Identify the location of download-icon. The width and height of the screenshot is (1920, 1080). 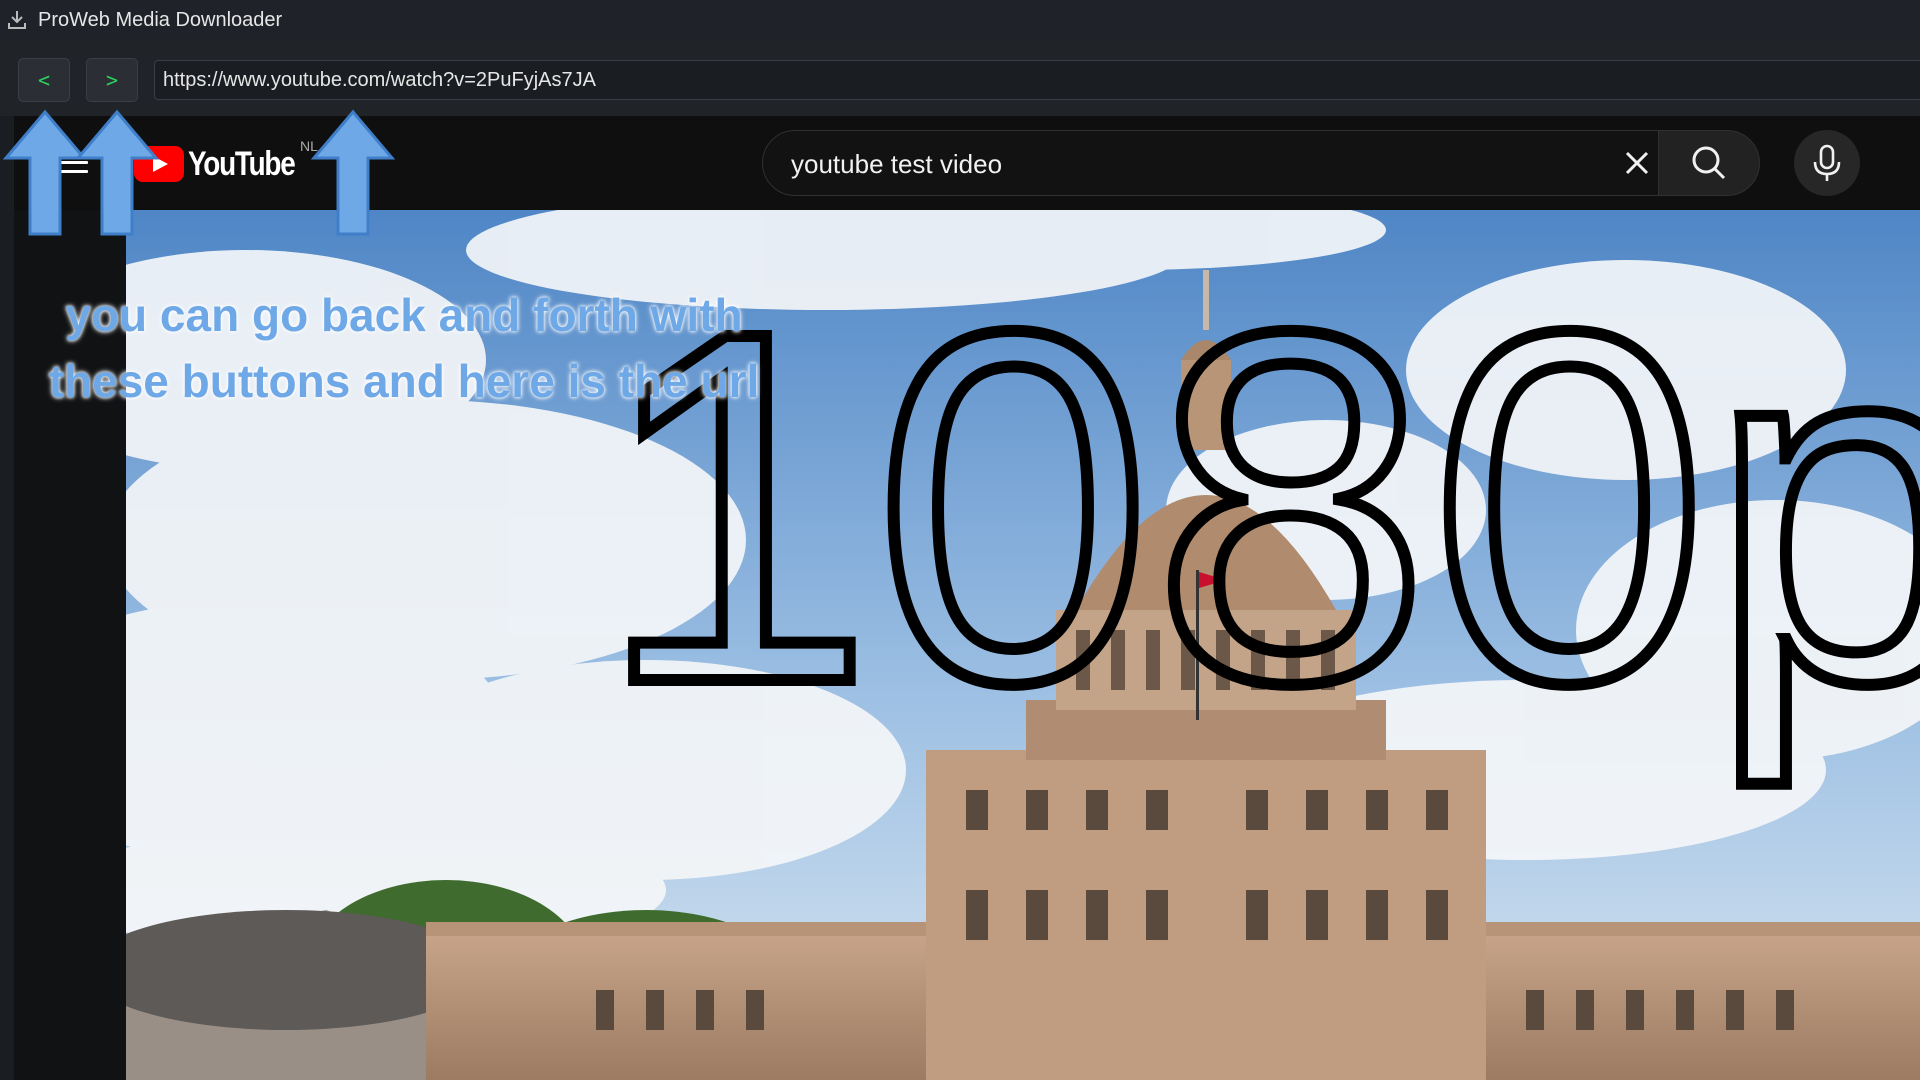
(17, 20).